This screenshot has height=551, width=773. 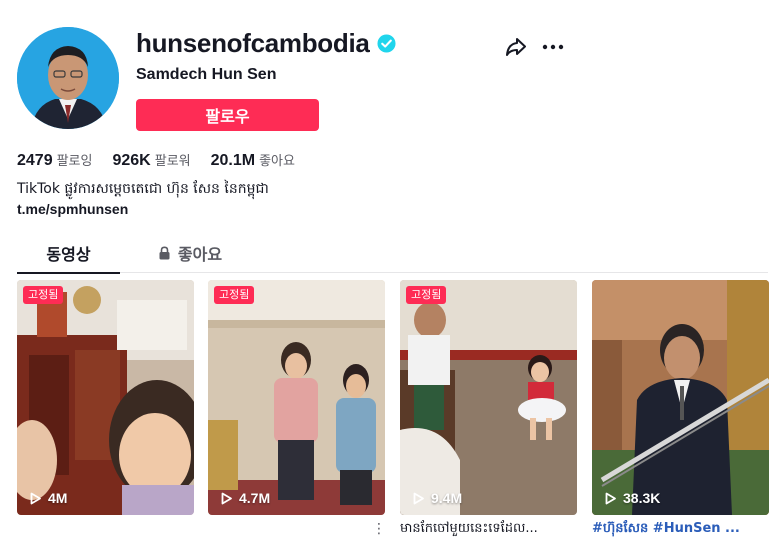 I want to click on profile-stats: 2479 팔로잉 926K 팔로워 20.1M 좋아요, so click(x=156, y=160).